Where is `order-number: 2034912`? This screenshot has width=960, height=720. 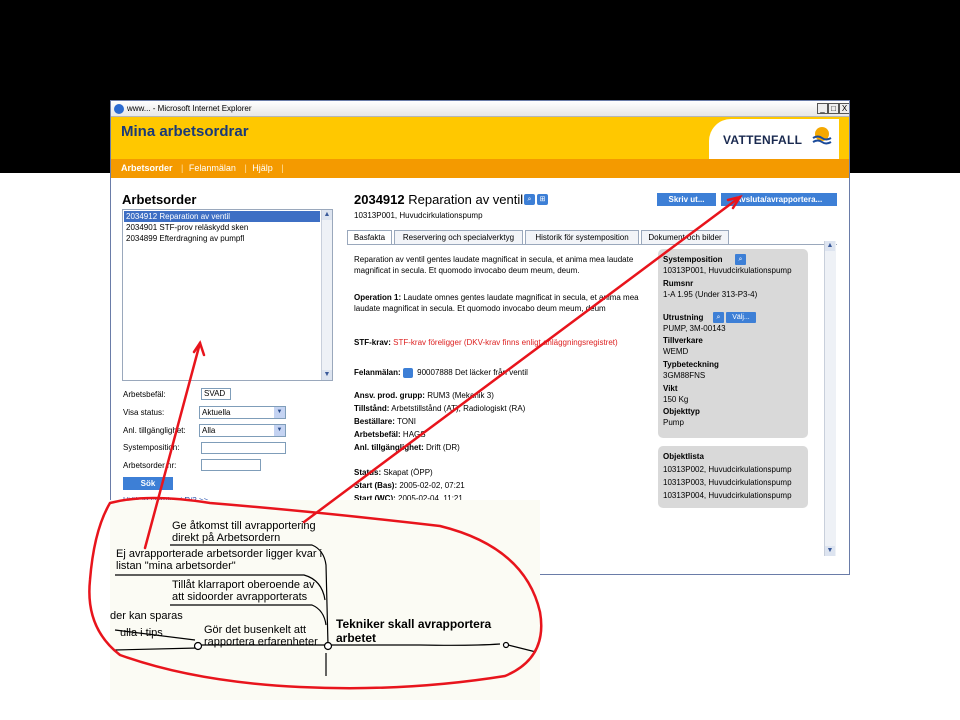 order-number: 2034912 is located at coordinates (379, 199).